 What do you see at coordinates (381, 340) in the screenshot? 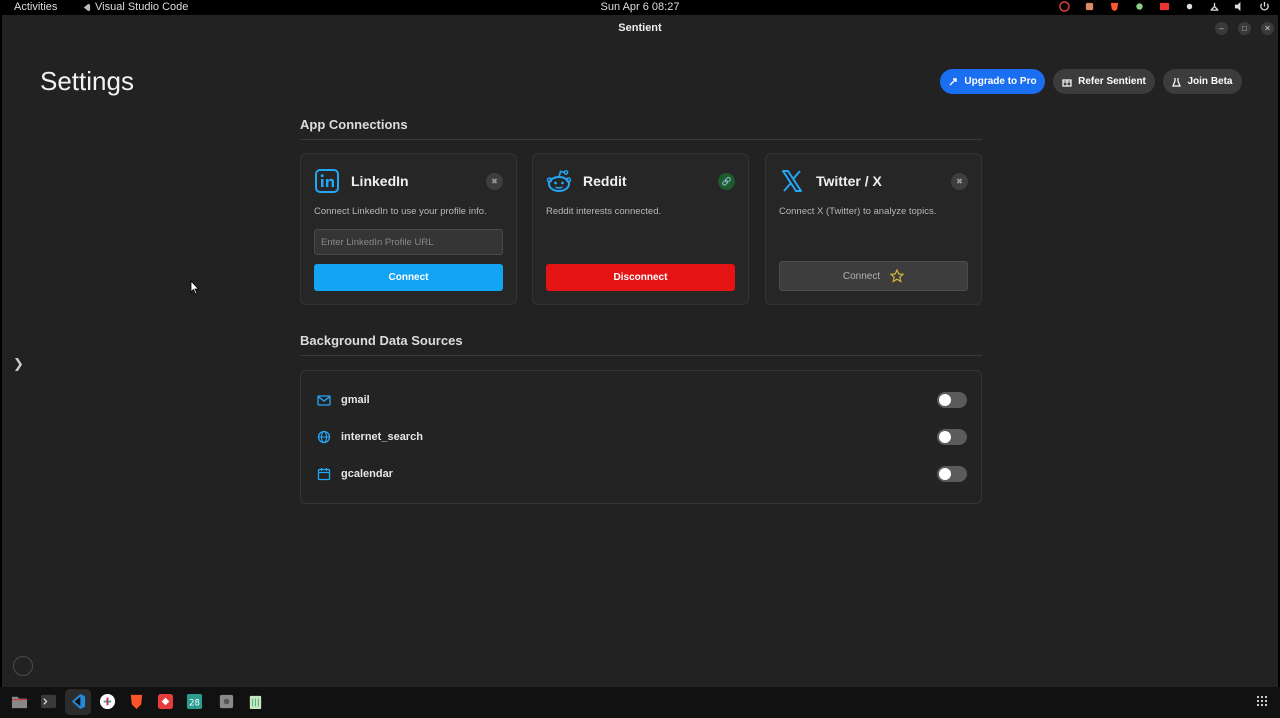
I see `background-sources-heading: Background Data Sources` at bounding box center [381, 340].